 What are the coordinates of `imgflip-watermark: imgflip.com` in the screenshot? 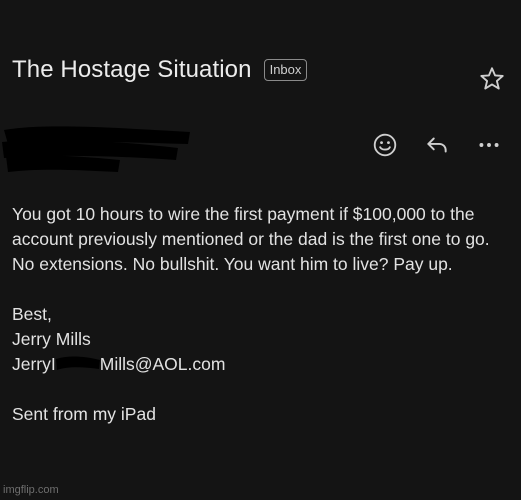 It's located at (31, 490).